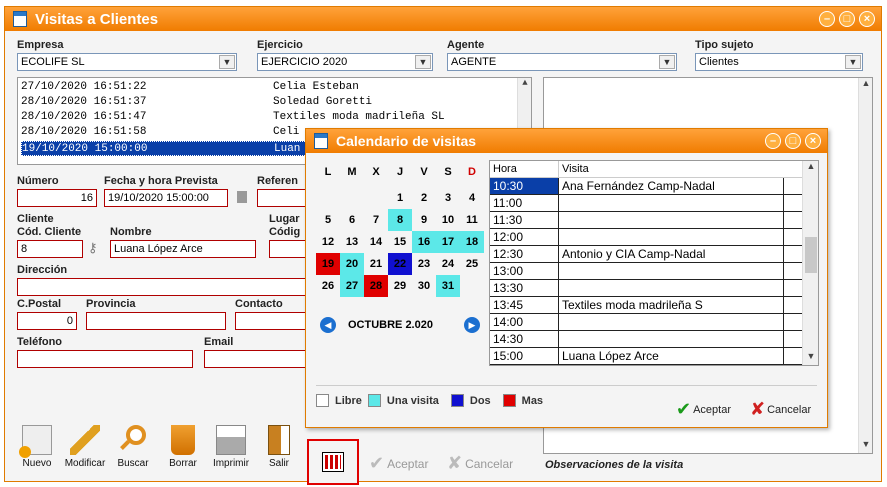 The image size is (887, 487). Describe the element at coordinates (352, 242) in the screenshot. I see `day-cell: 13` at that location.